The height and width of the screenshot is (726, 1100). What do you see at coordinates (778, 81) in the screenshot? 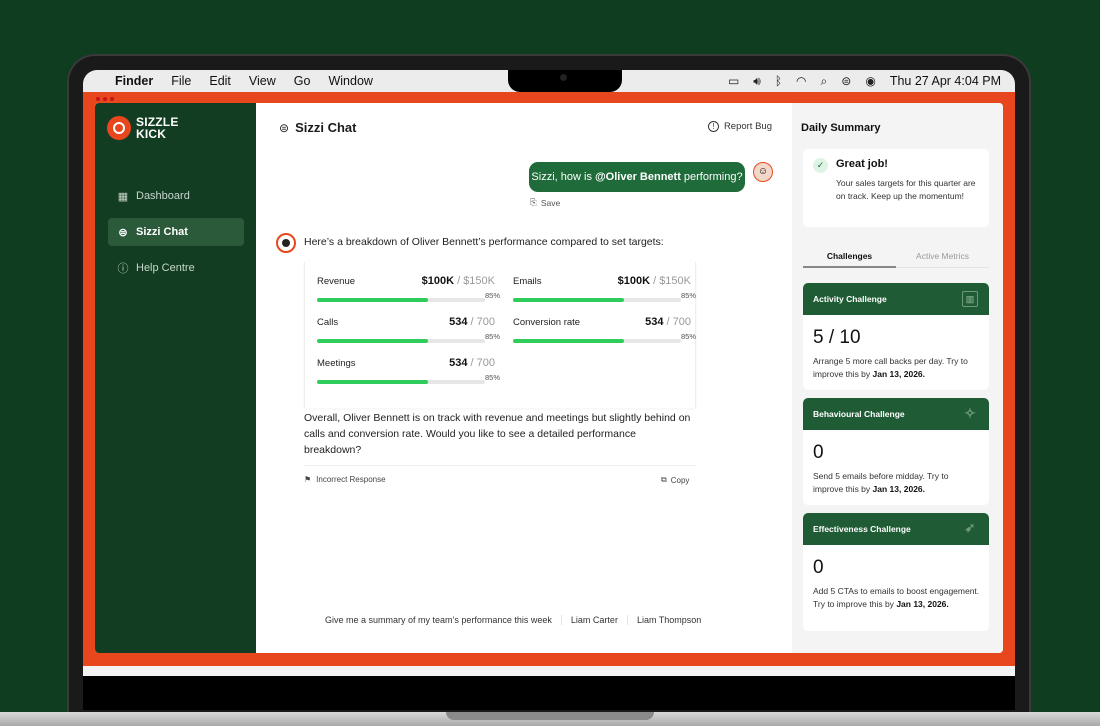
I see `bluetooth-icon: ᛒ` at bounding box center [778, 81].